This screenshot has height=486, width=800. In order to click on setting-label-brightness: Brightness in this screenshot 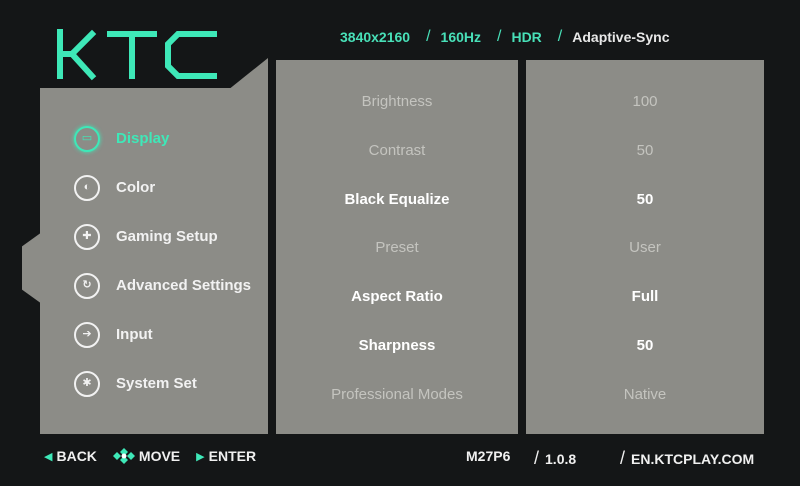, I will do `click(397, 102)`.